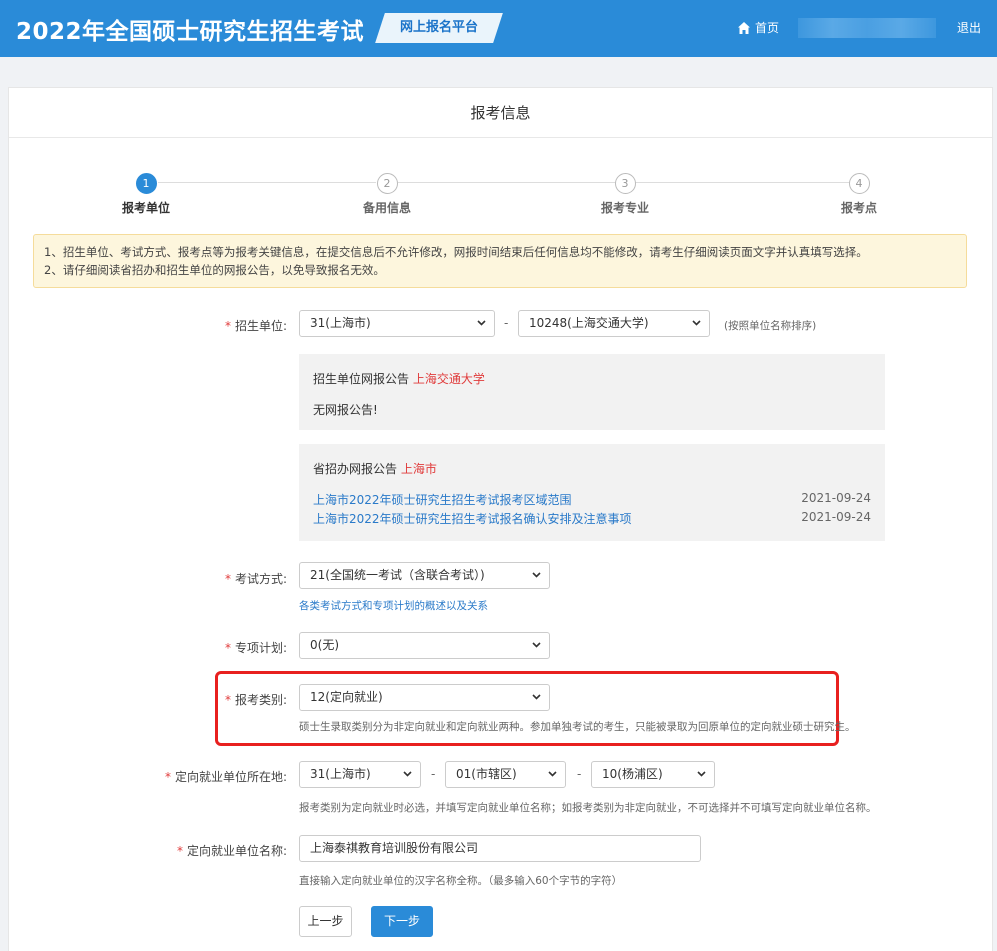 The image size is (997, 951). What do you see at coordinates (486, 774) in the screenshot?
I see `employer-city-value: 01(市辖区)` at bounding box center [486, 774].